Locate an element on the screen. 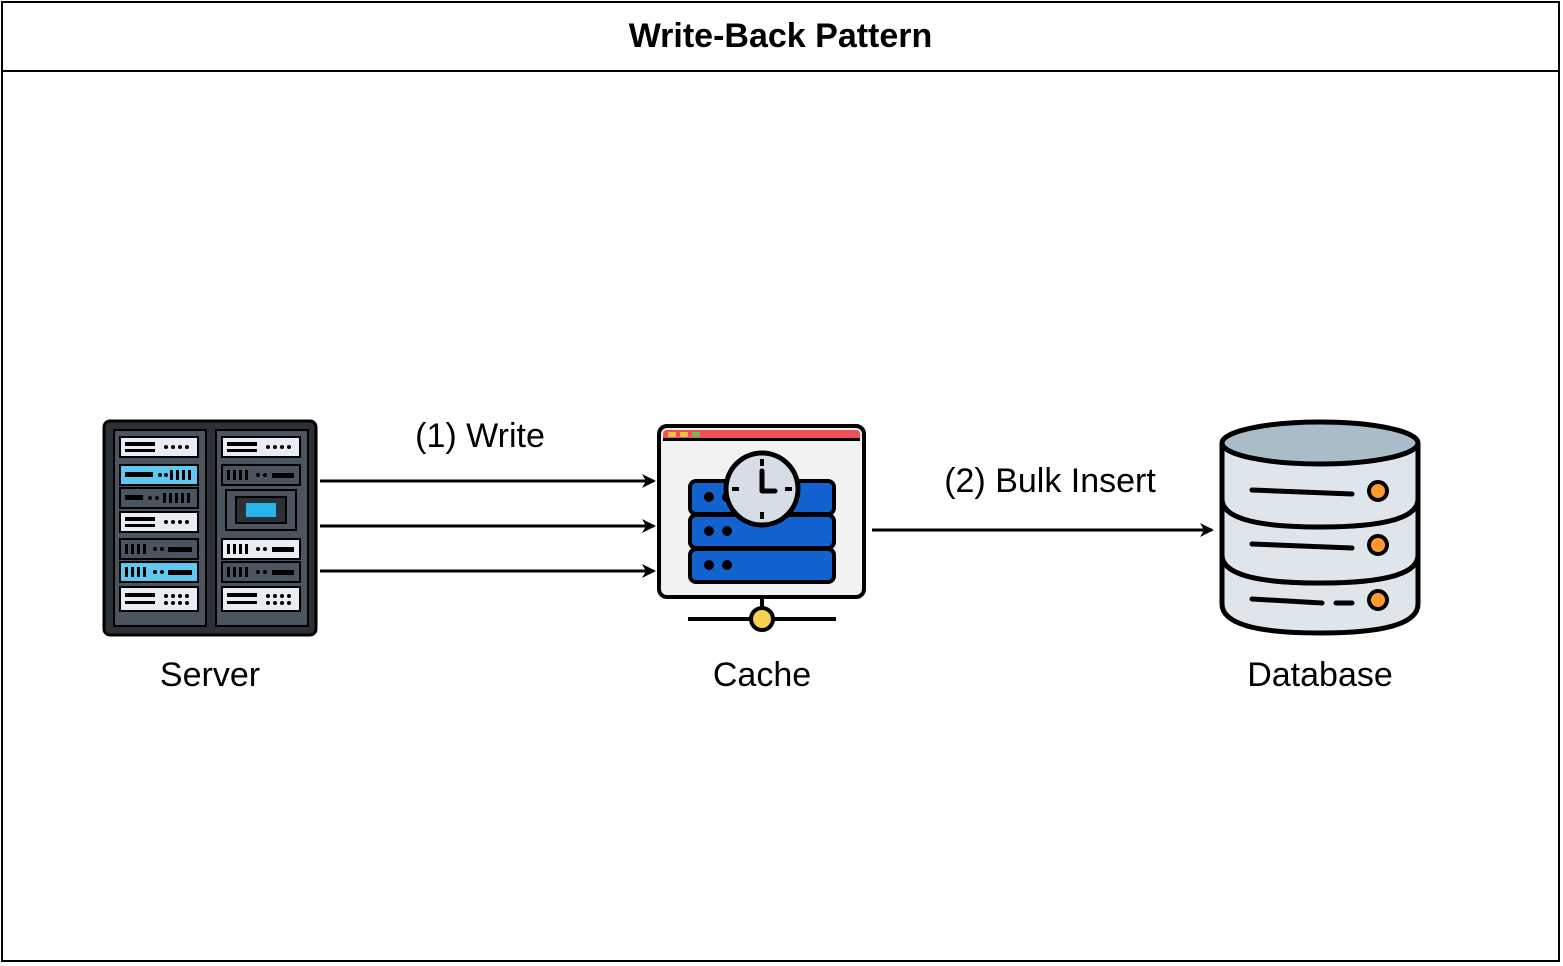 The width and height of the screenshot is (1563, 966). cache-server-clock-icon is located at coordinates (761, 528).